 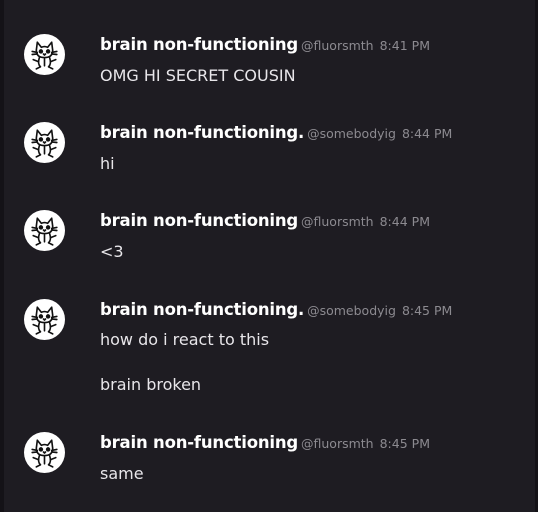 I want to click on message-header: brain non-functioning. @somebodyig 8:44 PM, so click(x=276, y=133).